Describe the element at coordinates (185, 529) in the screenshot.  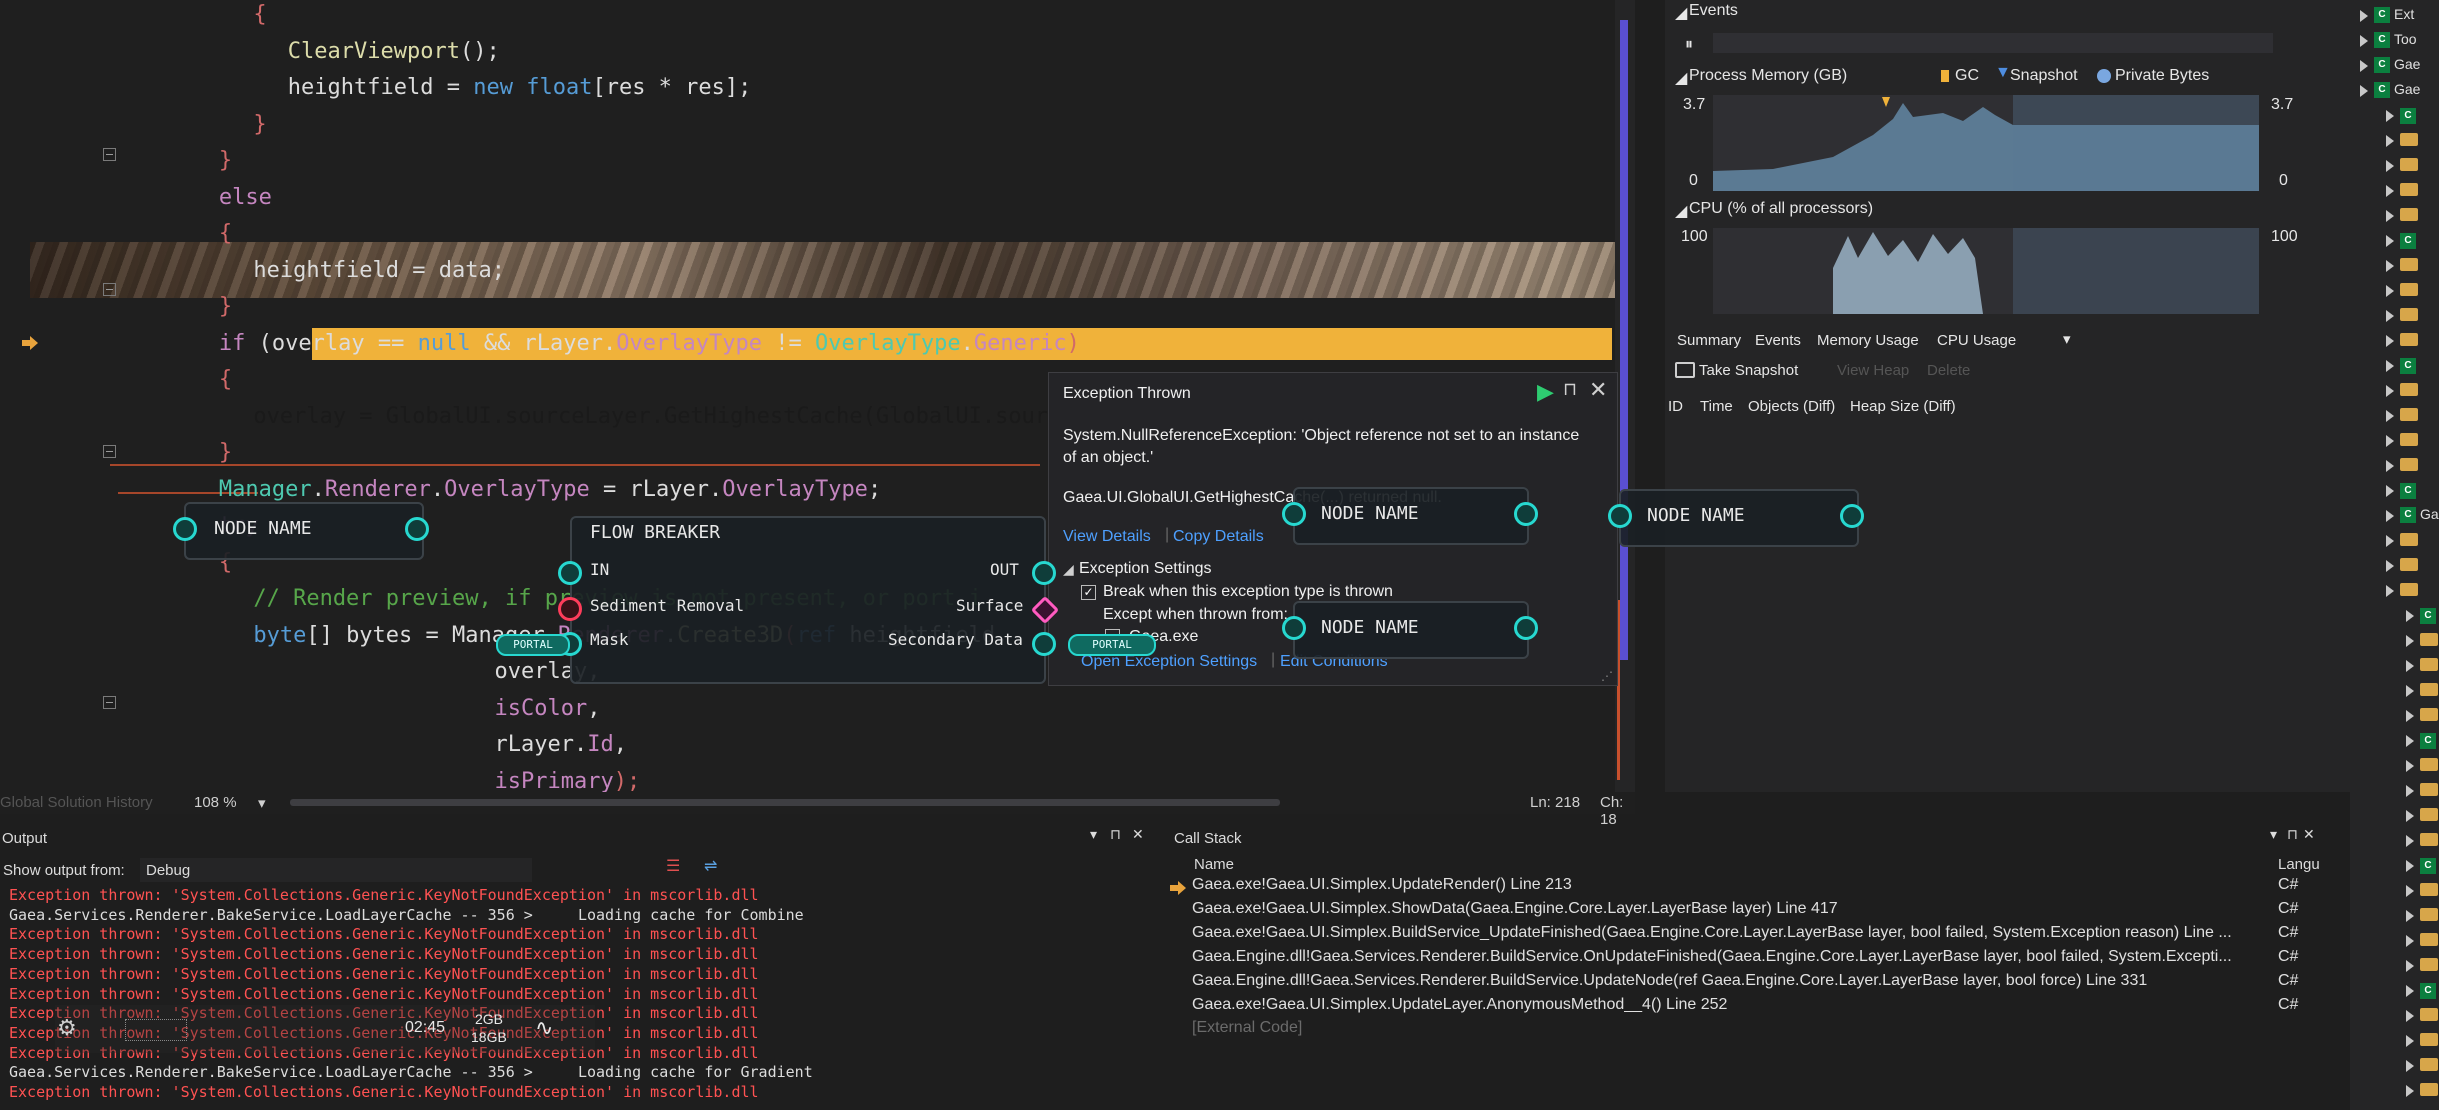
I see `node-left-input-port` at that location.